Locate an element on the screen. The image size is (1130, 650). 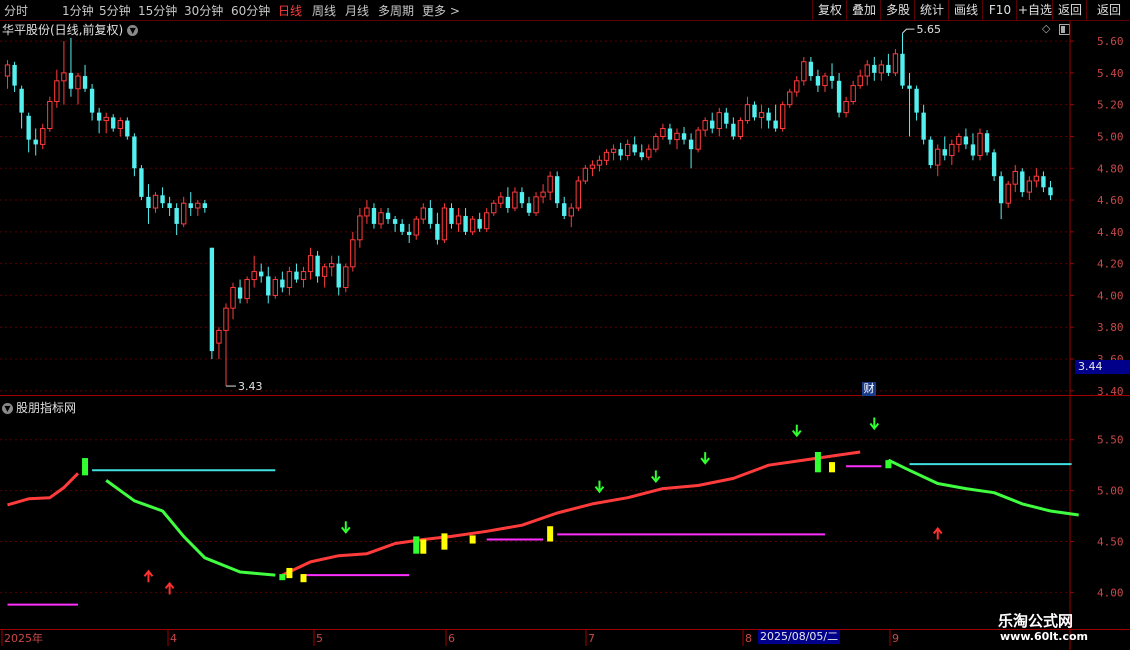
watermark-title: 乐淘公式网 is located at coordinates (1036, 621).